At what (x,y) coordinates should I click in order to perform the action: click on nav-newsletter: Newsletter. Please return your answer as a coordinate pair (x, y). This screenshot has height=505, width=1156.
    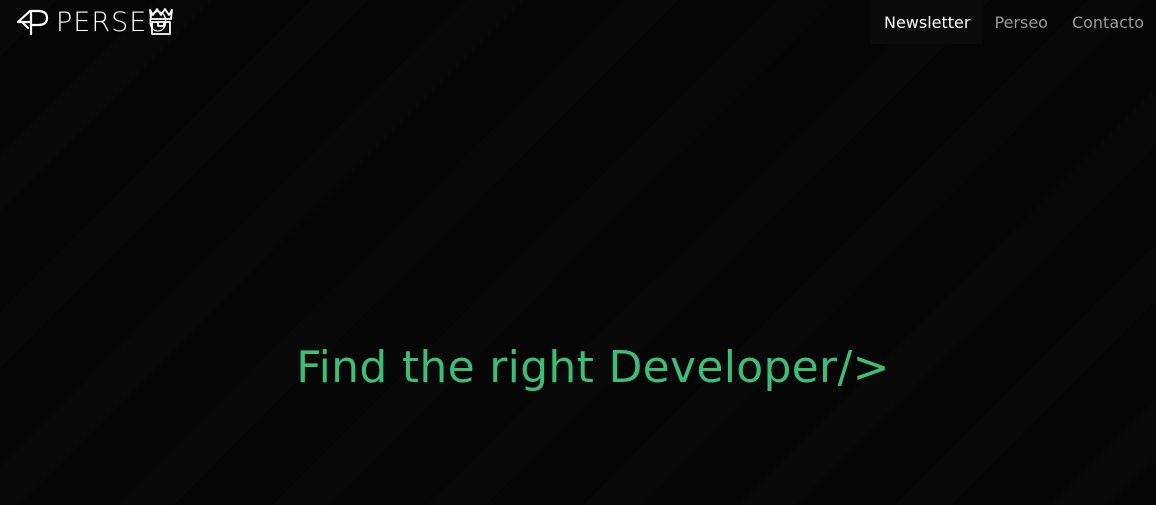
    Looking at the image, I should click on (926, 22).